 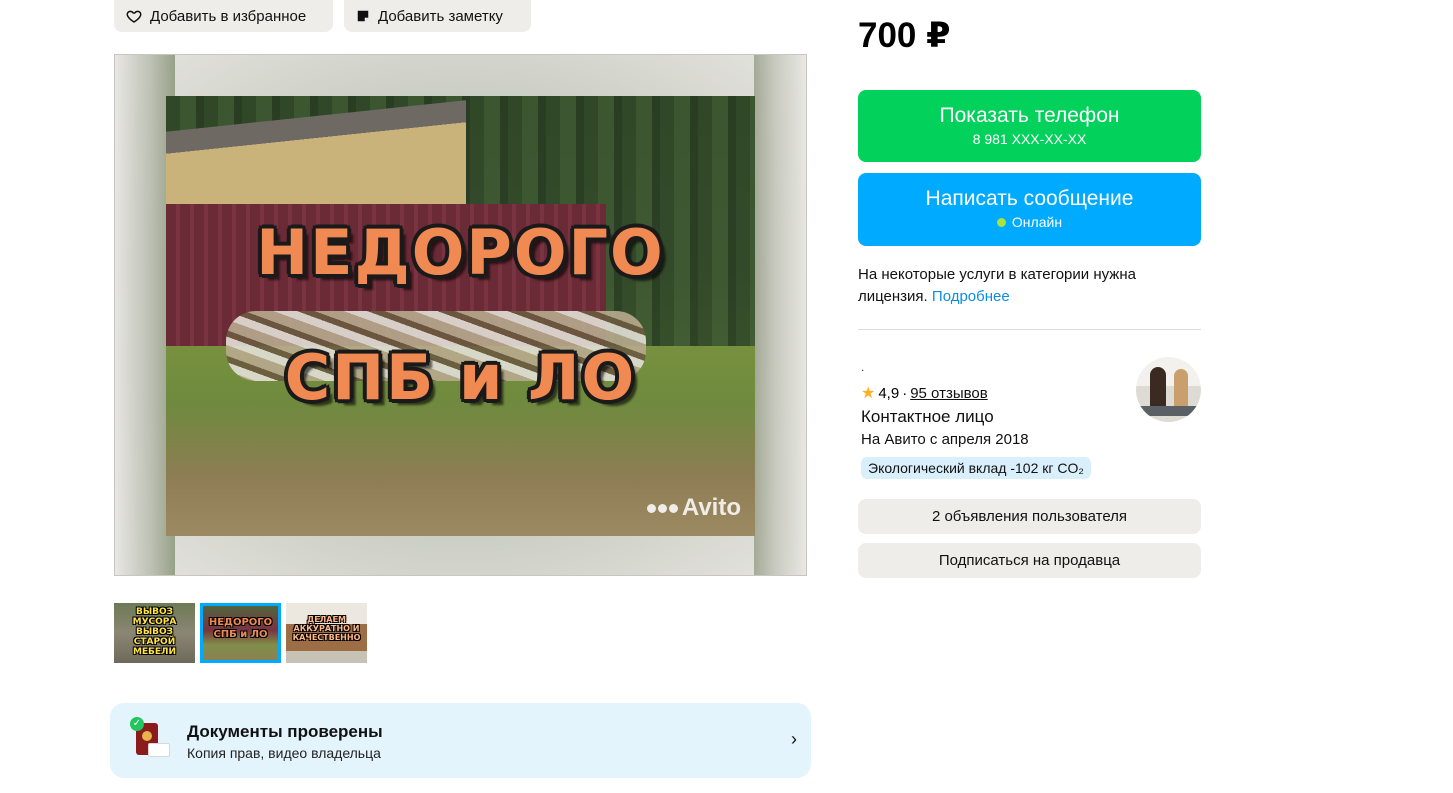 I want to click on add-note-label: Добавить заметку, so click(x=440, y=16).